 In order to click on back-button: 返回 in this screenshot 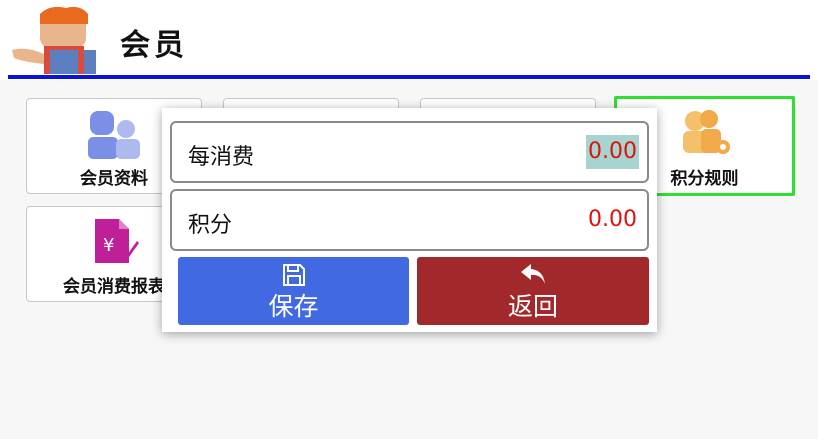, I will do `click(533, 291)`.